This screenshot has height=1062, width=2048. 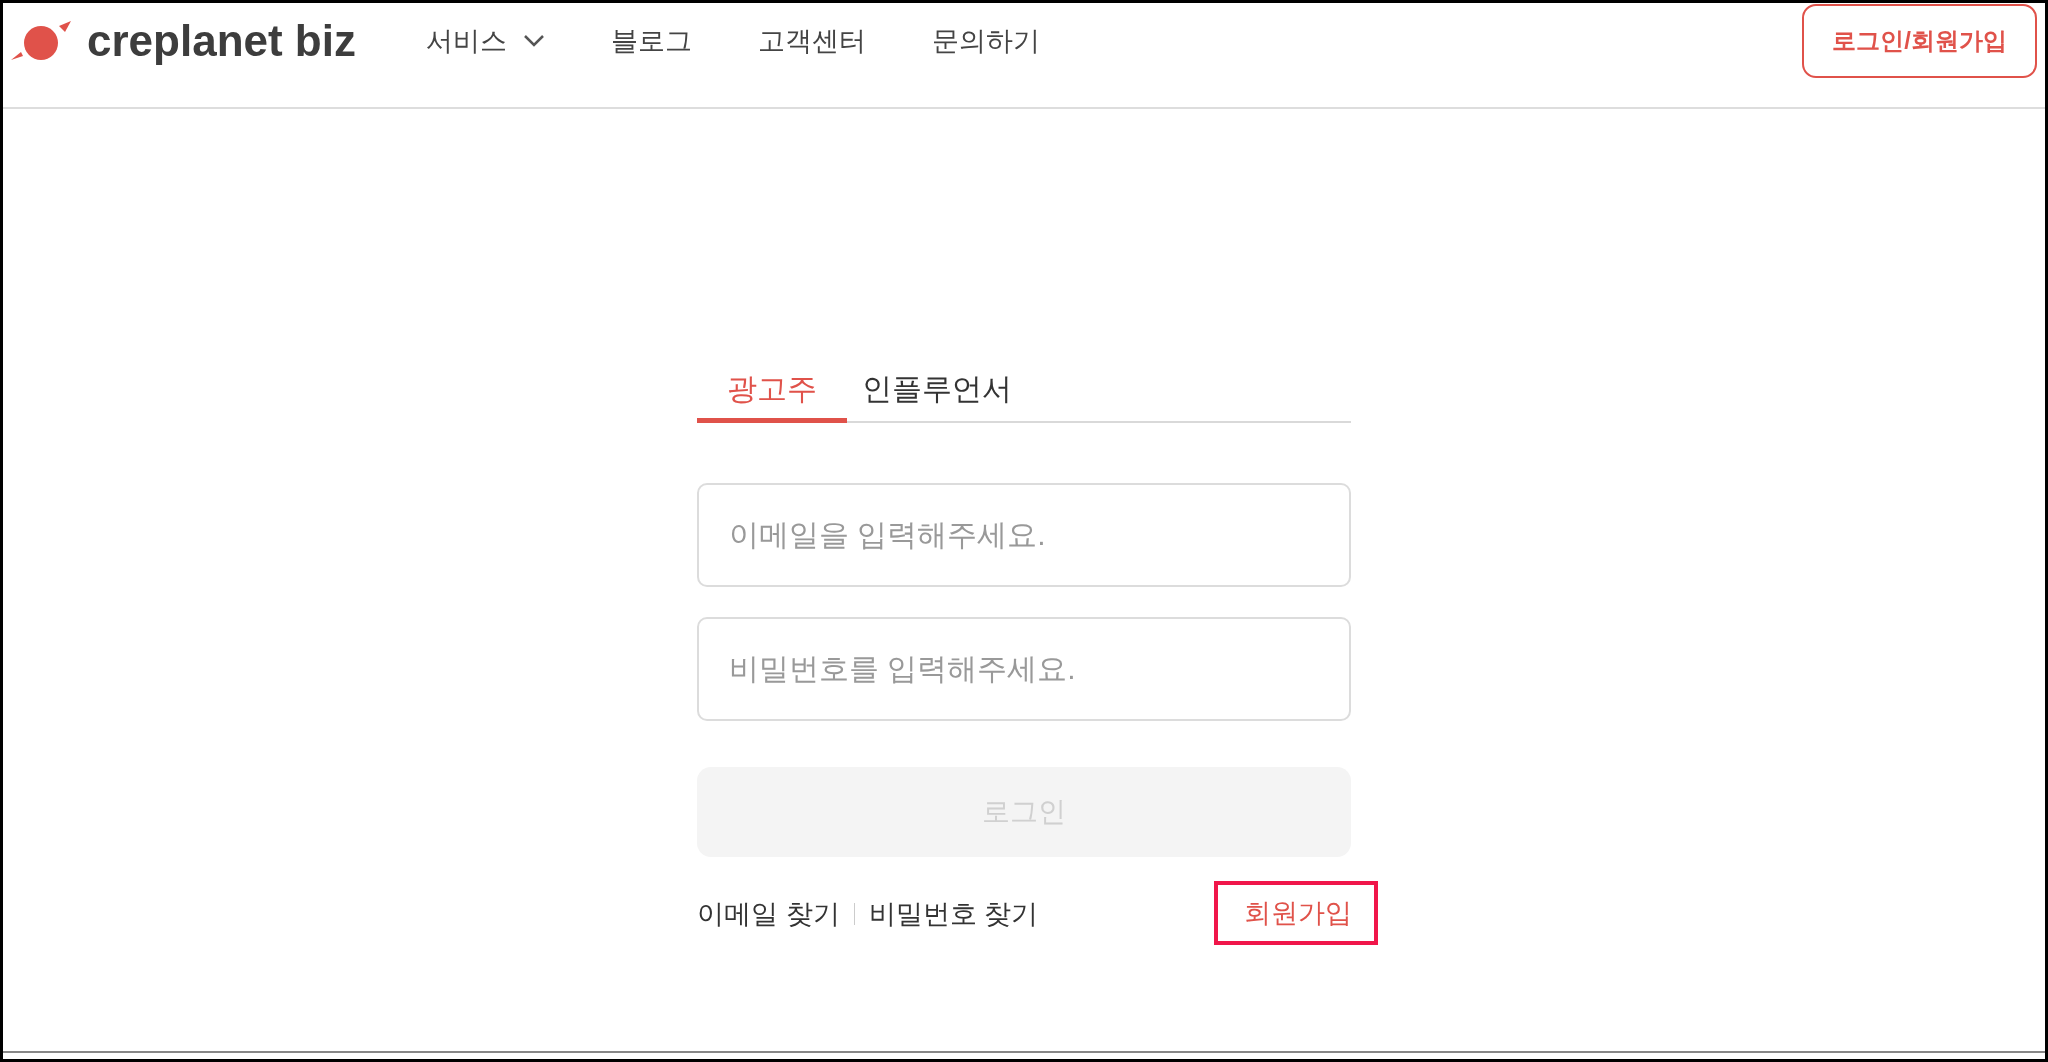 I want to click on chevron-down-icon, so click(x=533, y=41).